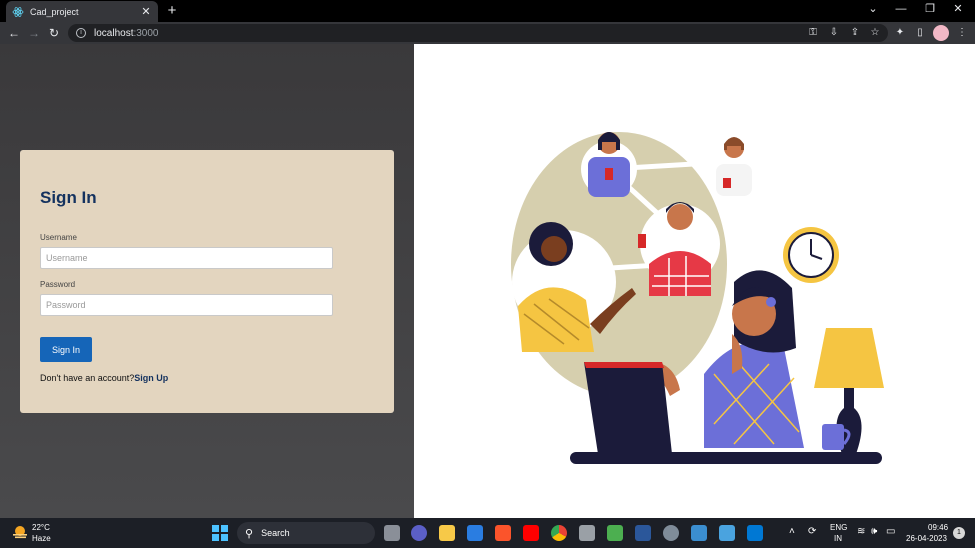 This screenshot has width=975, height=548. Describe the element at coordinates (392, 533) in the screenshot. I see `task-view-icon` at that location.